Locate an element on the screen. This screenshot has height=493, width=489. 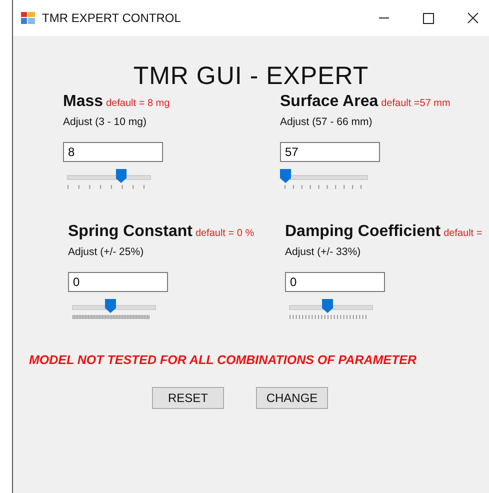
range-label: Adjust (+/- 25%) is located at coordinates (106, 252).